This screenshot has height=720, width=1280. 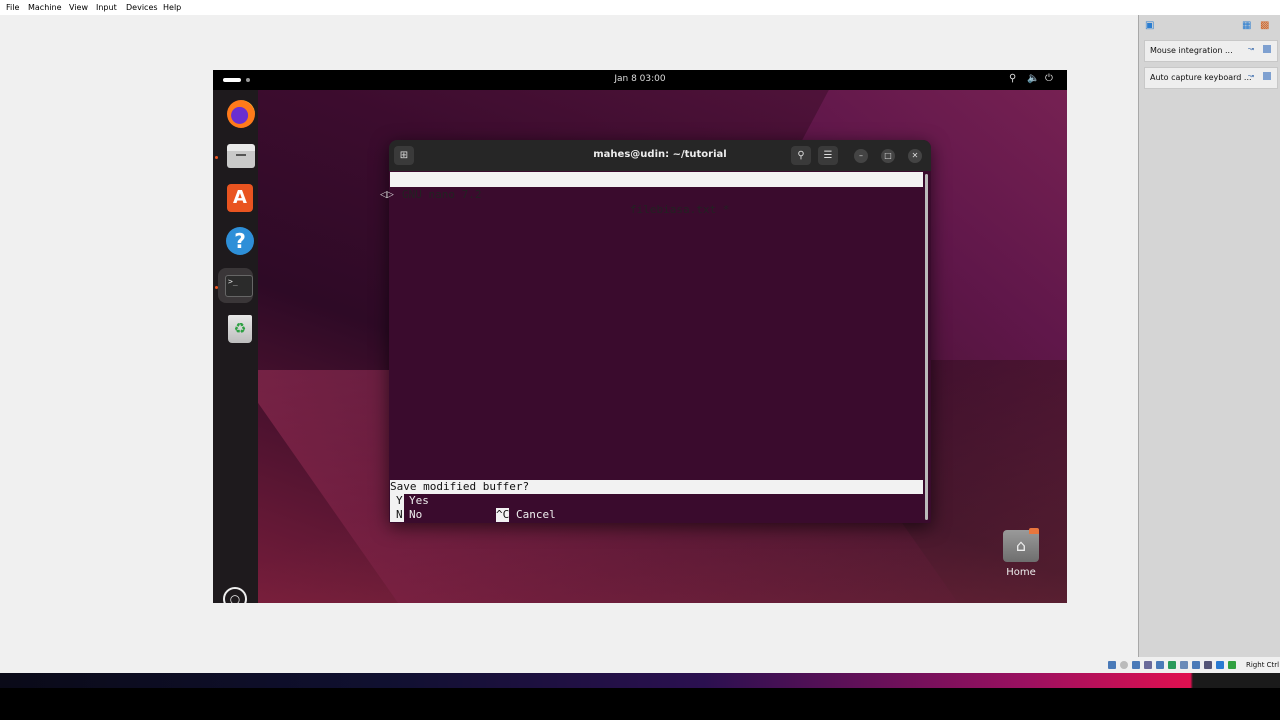 I want to click on menu-file: File, so click(x=12, y=7).